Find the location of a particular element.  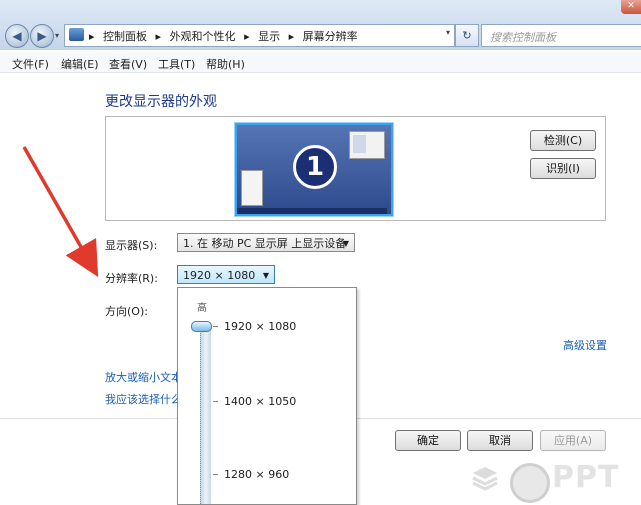

resolution-select-value: 1920 × 1080 is located at coordinates (219, 275).